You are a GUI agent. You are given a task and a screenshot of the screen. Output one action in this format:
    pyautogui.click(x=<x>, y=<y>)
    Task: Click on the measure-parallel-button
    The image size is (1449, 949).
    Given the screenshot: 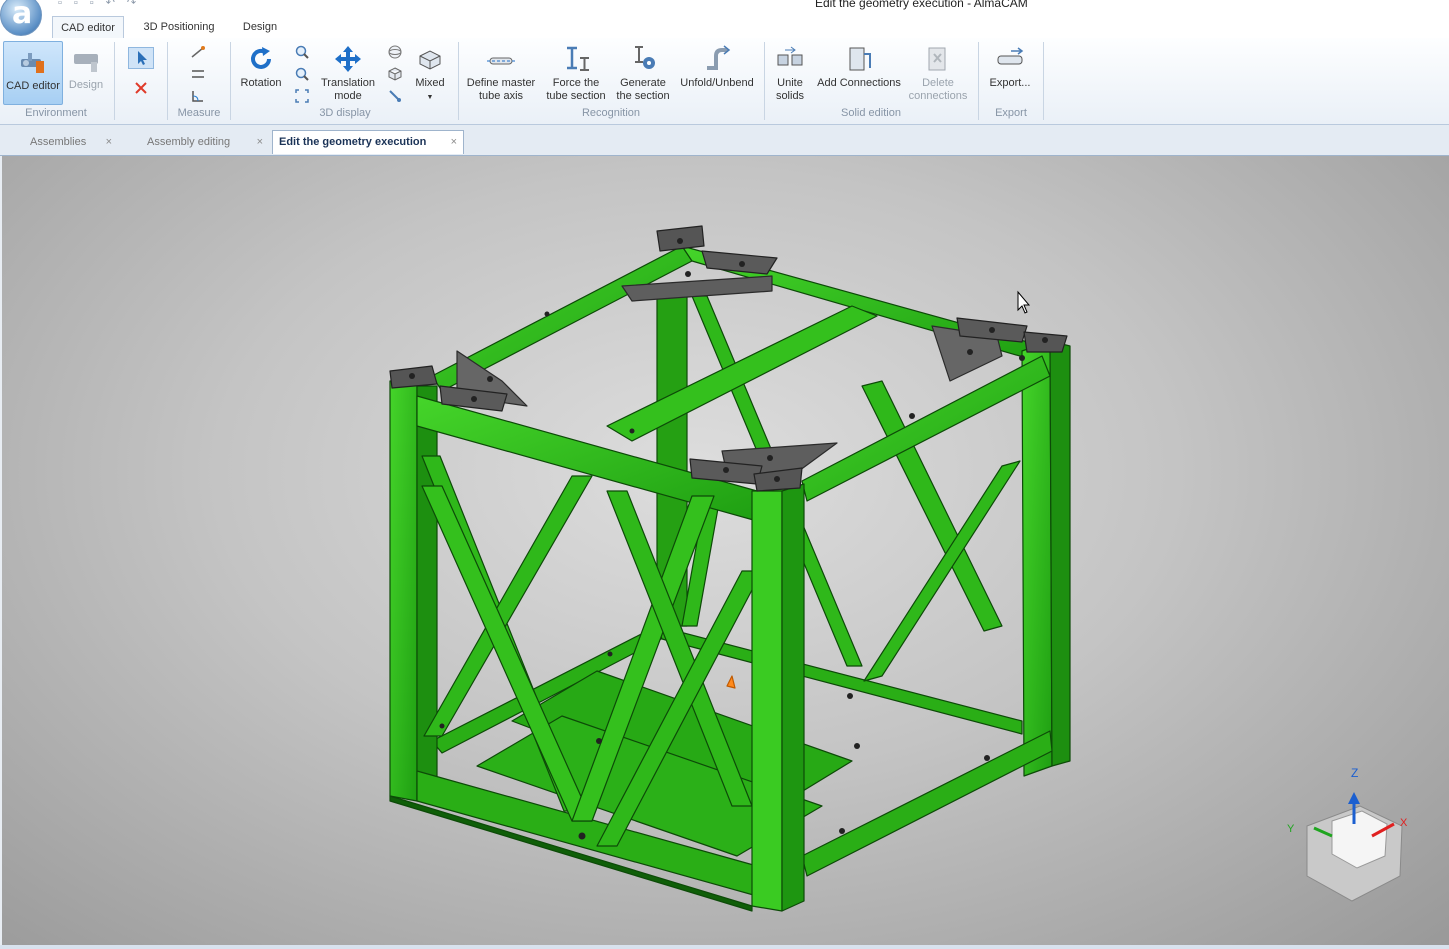 What is the action you would take?
    pyautogui.click(x=198, y=74)
    